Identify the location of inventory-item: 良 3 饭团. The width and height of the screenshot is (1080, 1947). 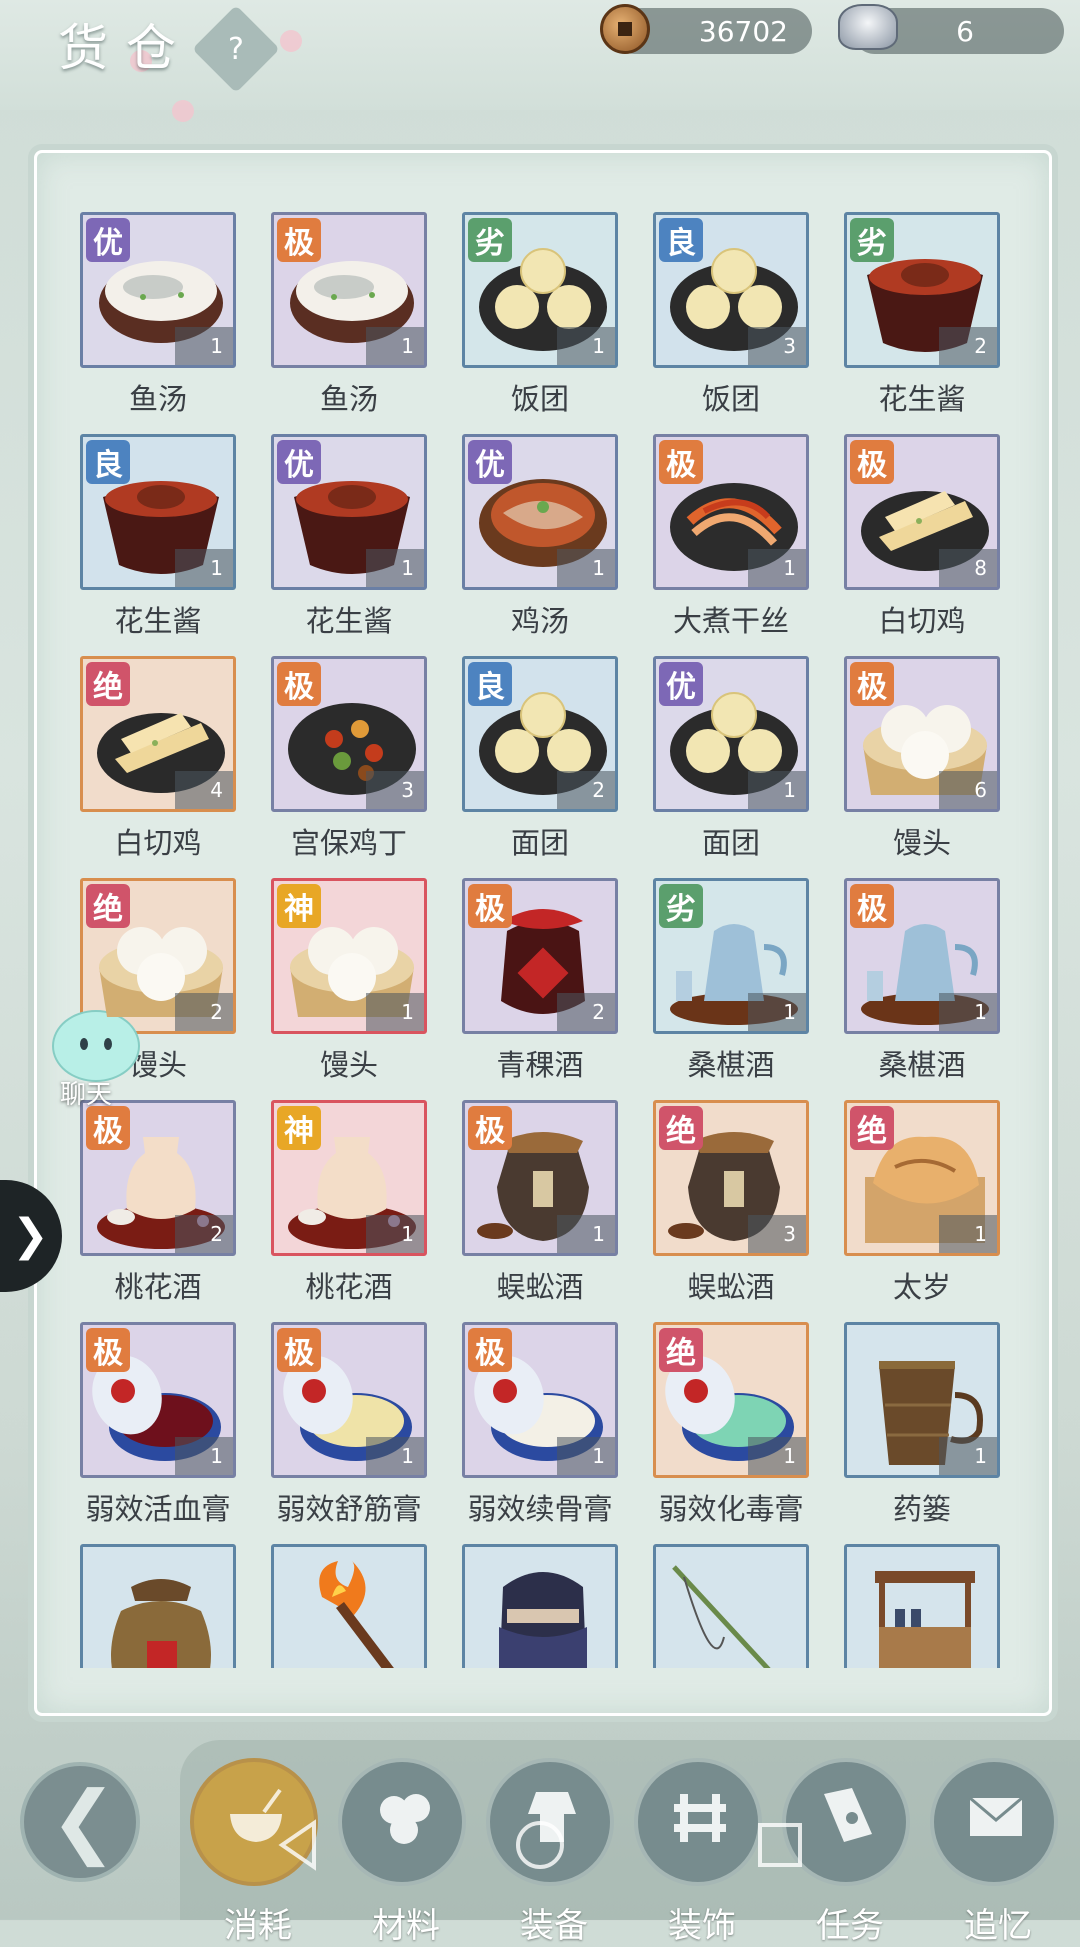
(733, 323).